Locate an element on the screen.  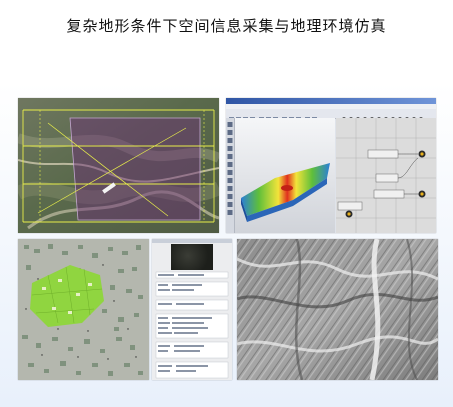
vector-map-panel is located at coordinates (83, 309).